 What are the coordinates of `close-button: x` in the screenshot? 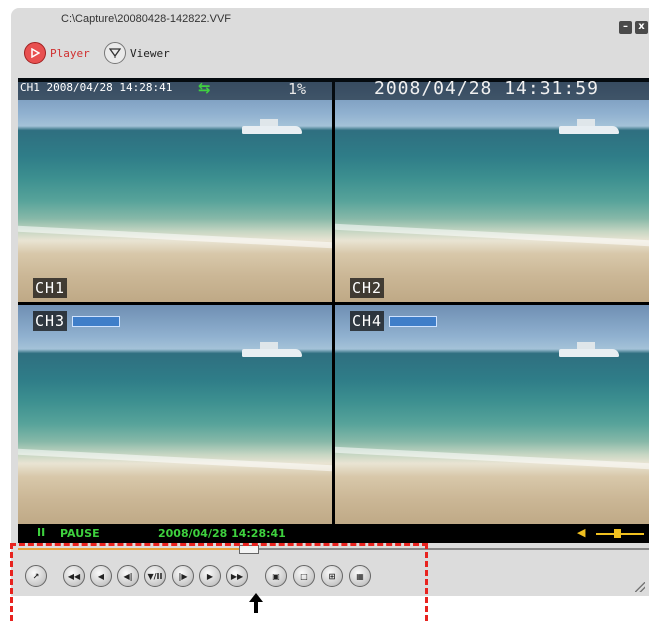 It's located at (641, 27).